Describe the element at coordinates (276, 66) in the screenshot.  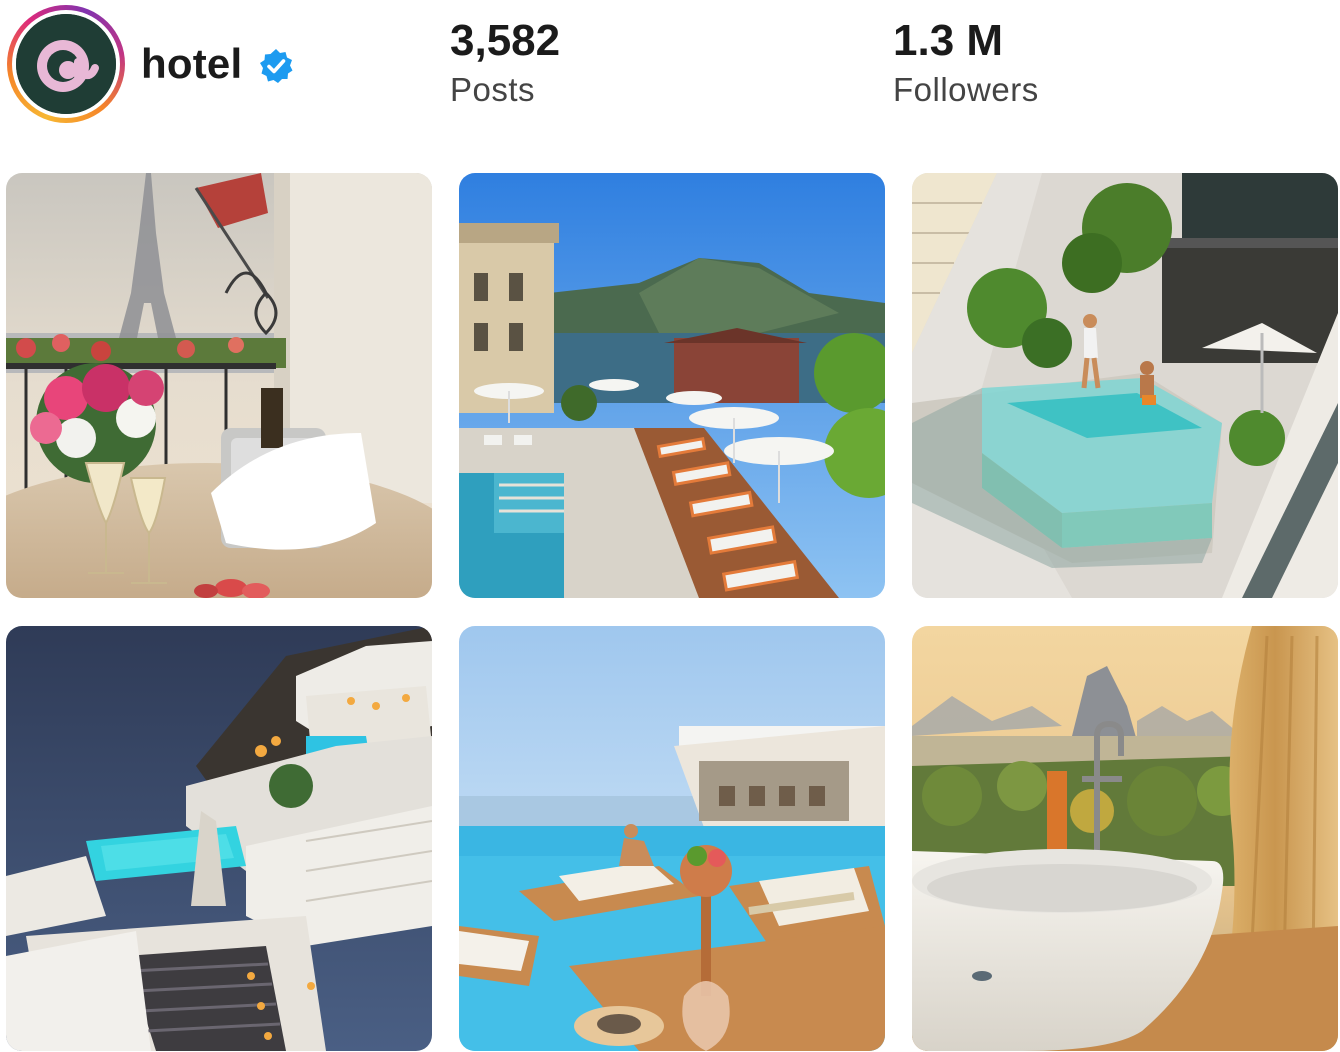
I see `verified-badge-icon` at that location.